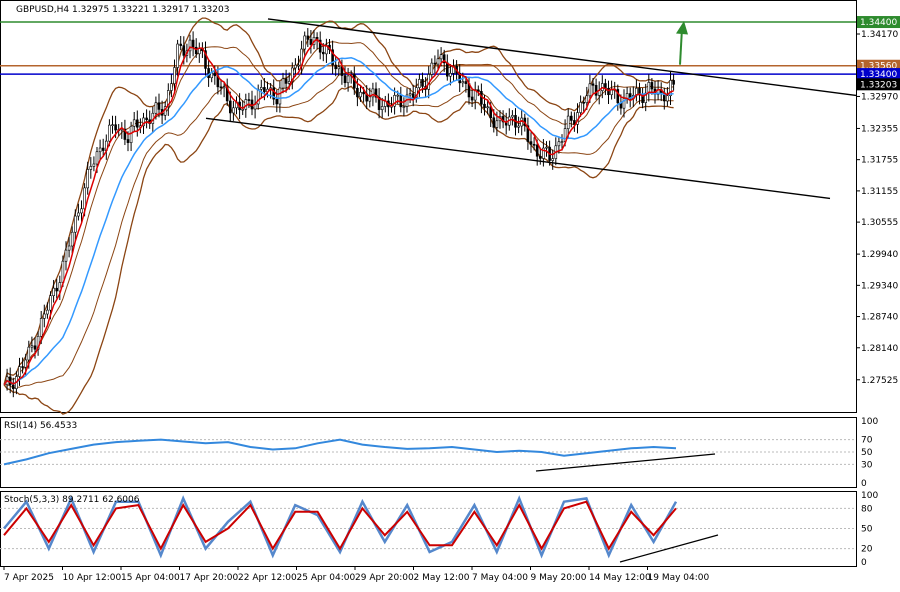 This screenshot has height=592, width=900. I want to click on price-tick-label: 1.32970, so click(879, 97).